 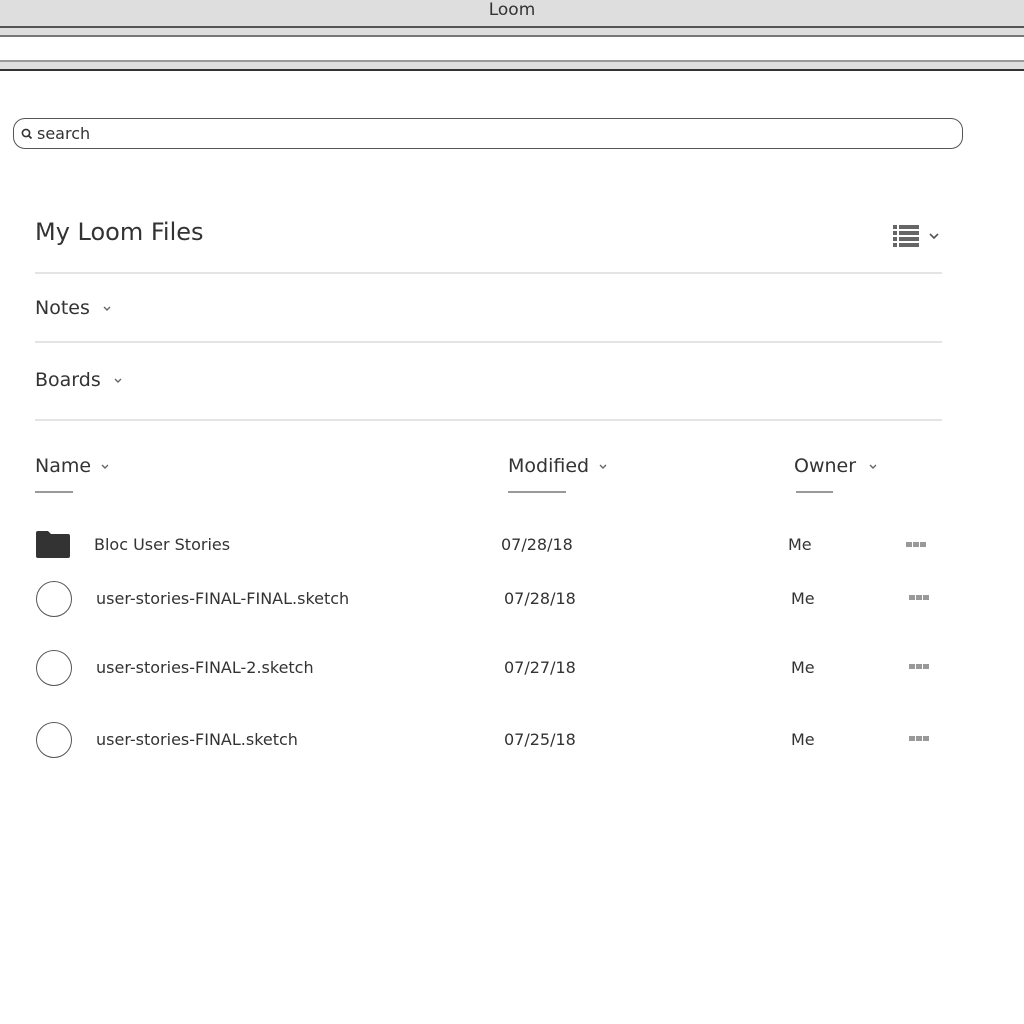 I want to click on column-header-name: Name, so click(x=72, y=466).